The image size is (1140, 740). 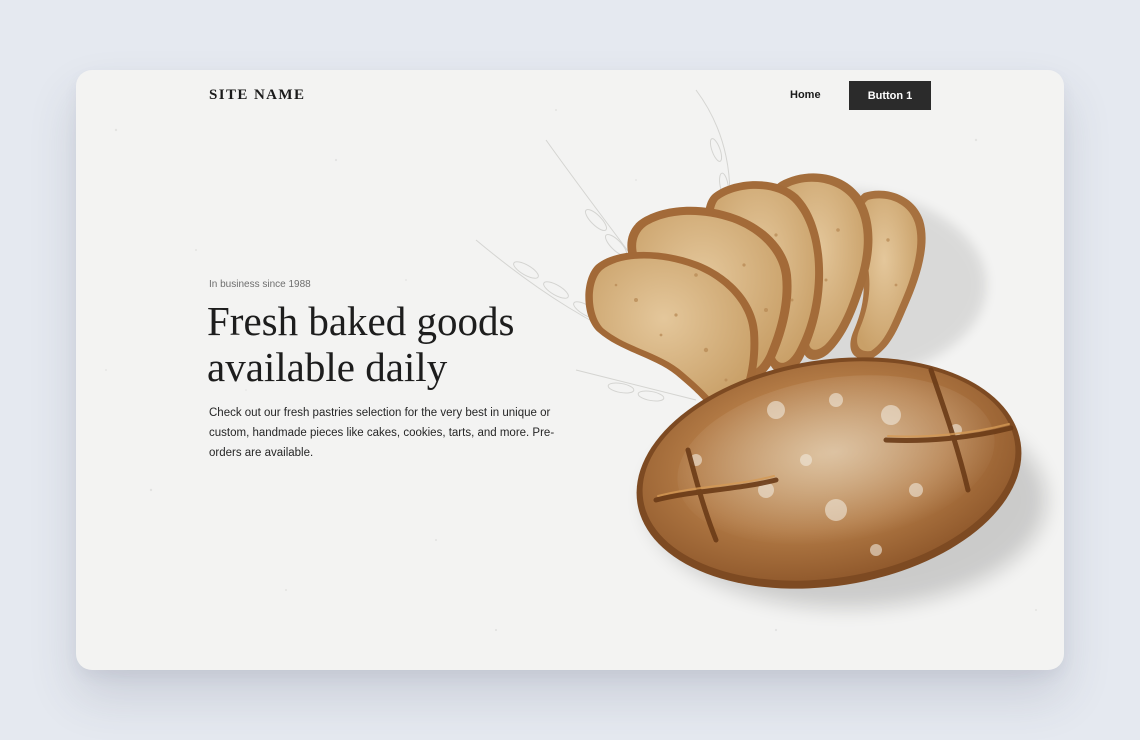 I want to click on hero-headline: Fresh baked goods available daily, so click(x=361, y=344).